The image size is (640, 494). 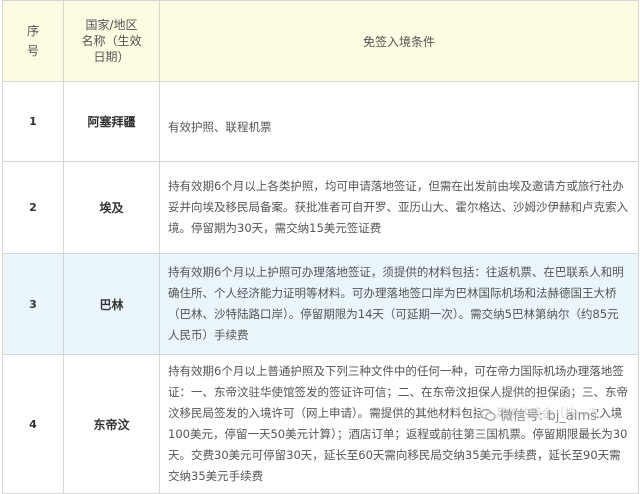 I want to click on row-number: 4, so click(x=33, y=424).